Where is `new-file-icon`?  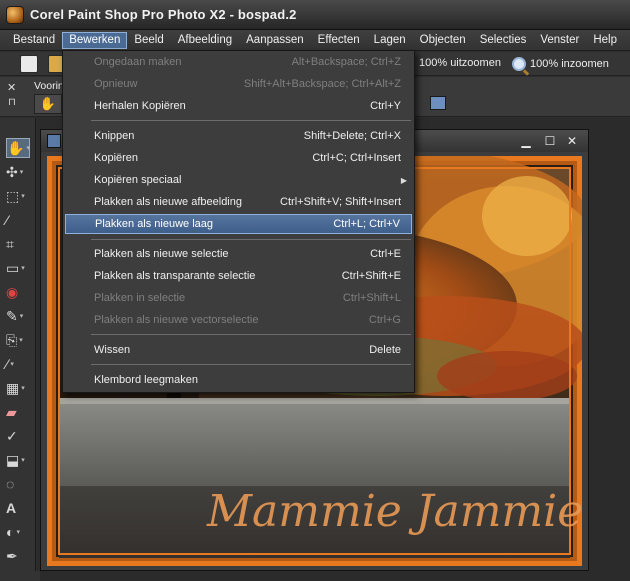 new-file-icon is located at coordinates (29, 64).